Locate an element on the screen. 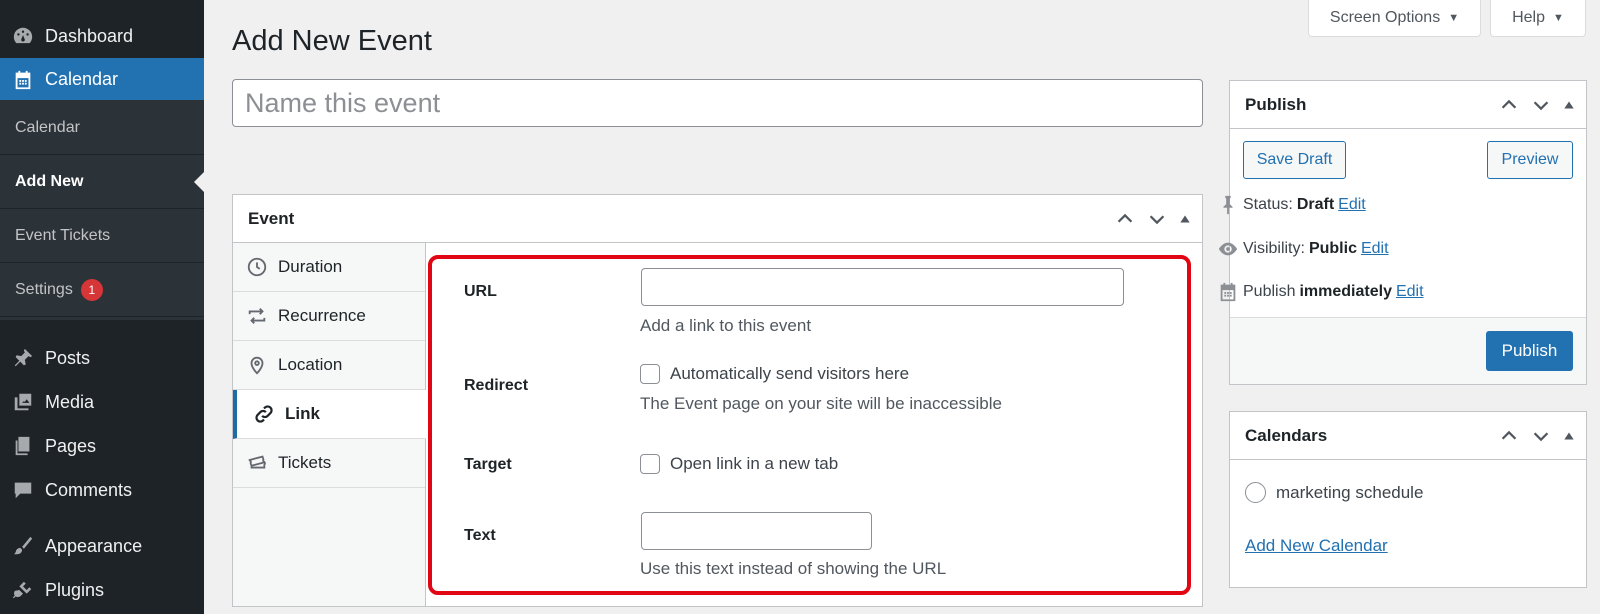 Image resolution: width=1600 pixels, height=614 pixels. comment-icon is located at coordinates (23, 490).